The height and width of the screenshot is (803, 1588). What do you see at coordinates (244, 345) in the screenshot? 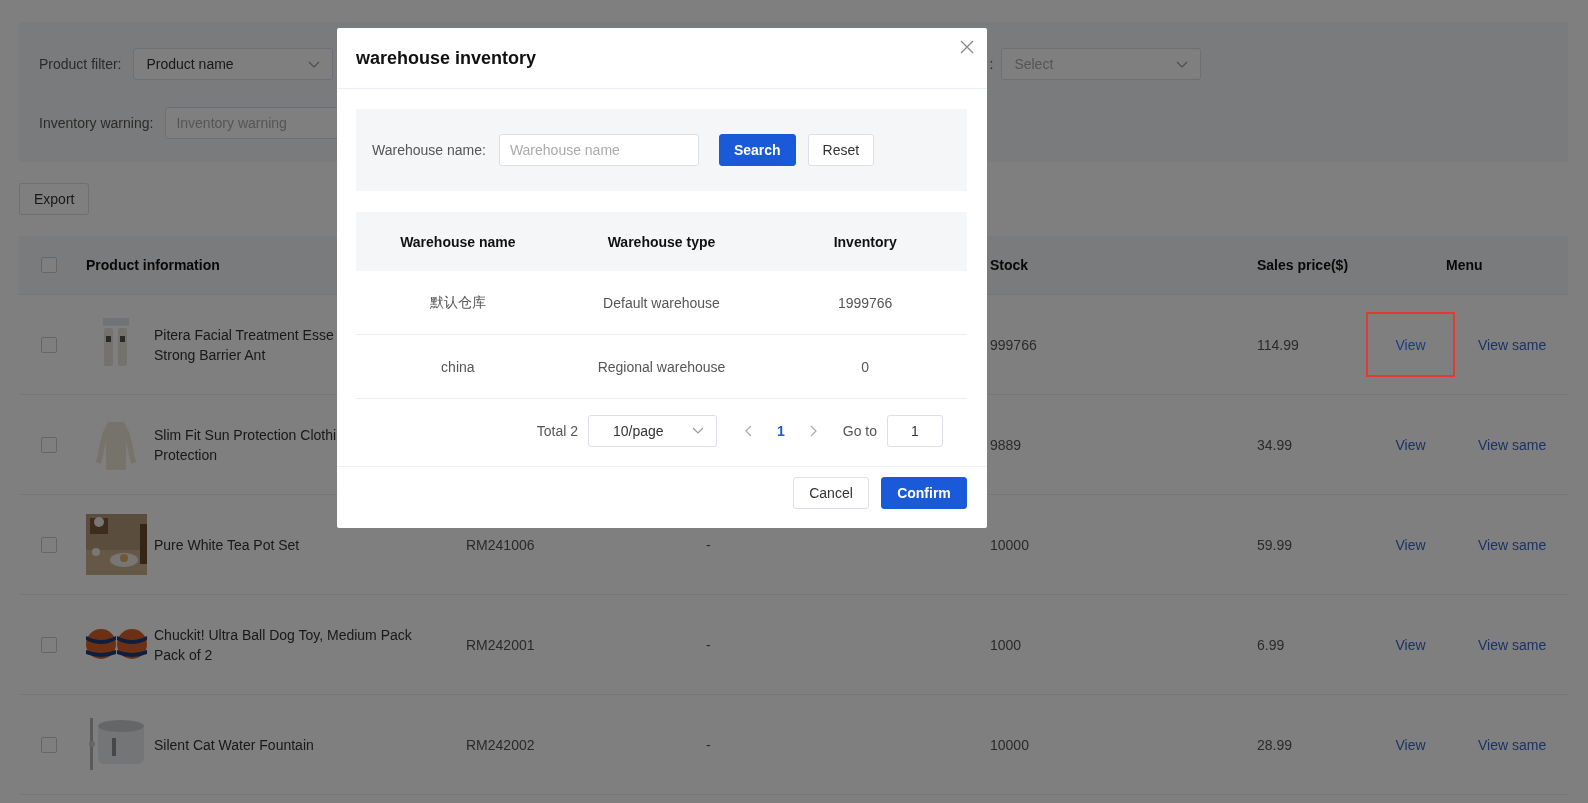
I see `product-name: Pitera Facial Treatment Esse Strong Barrier Ant` at bounding box center [244, 345].